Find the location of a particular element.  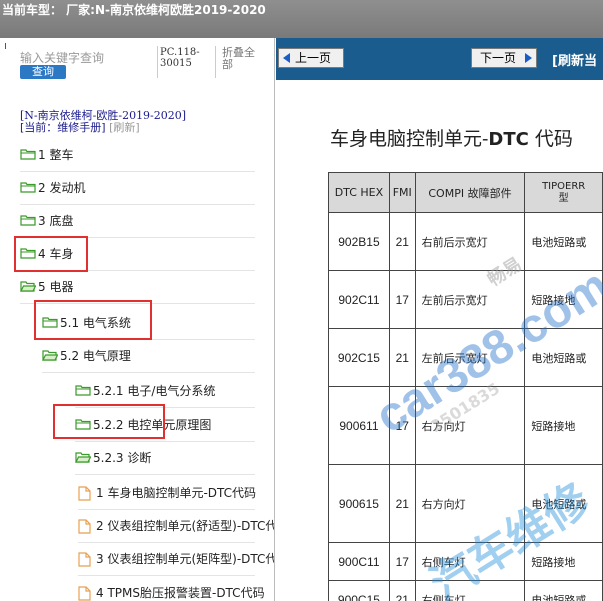

tree-item-label: 5.2 电气原理 is located at coordinates (95, 356).